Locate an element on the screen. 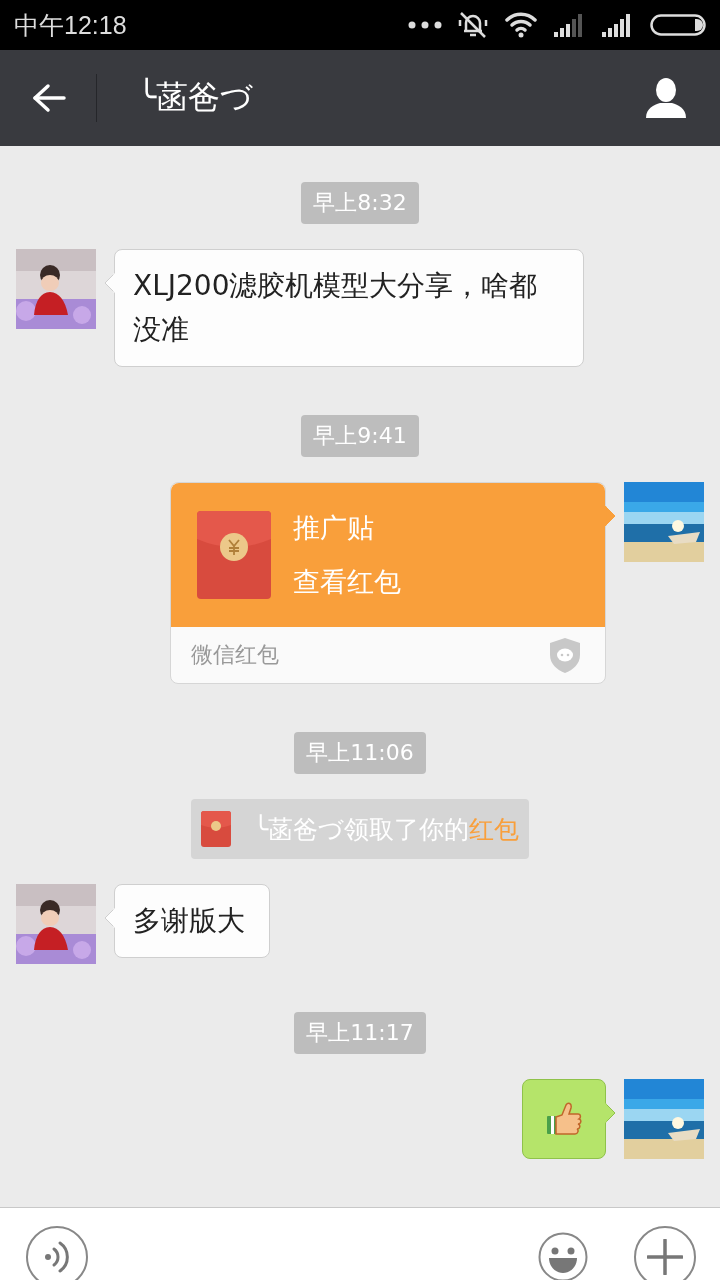 This screenshot has height=1280, width=720. plus-button is located at coordinates (665, 1252).